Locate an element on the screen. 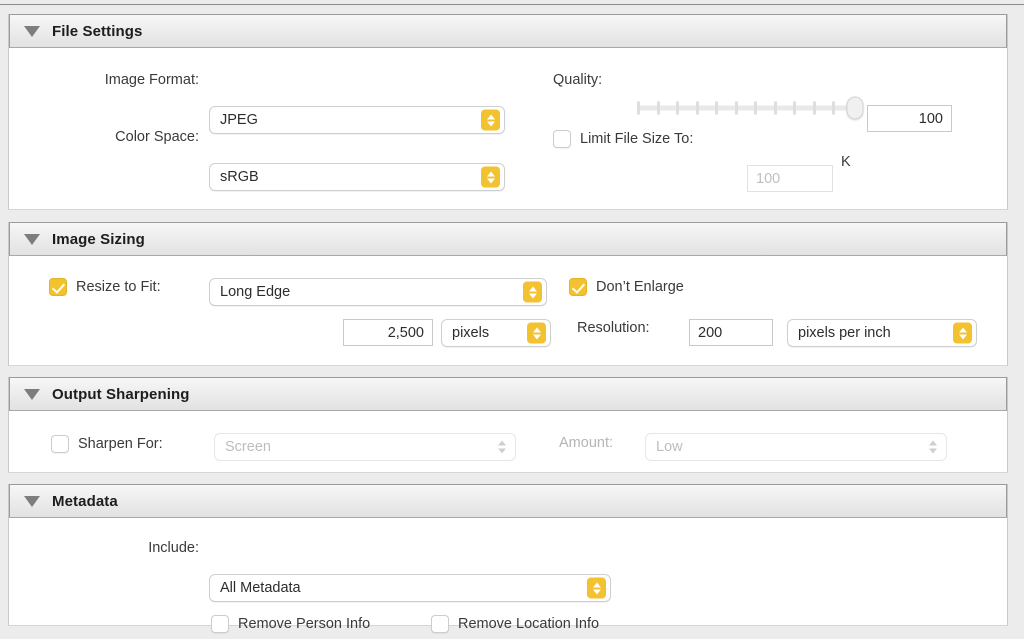 The width and height of the screenshot is (1024, 639). top-divider is located at coordinates (512, 4).